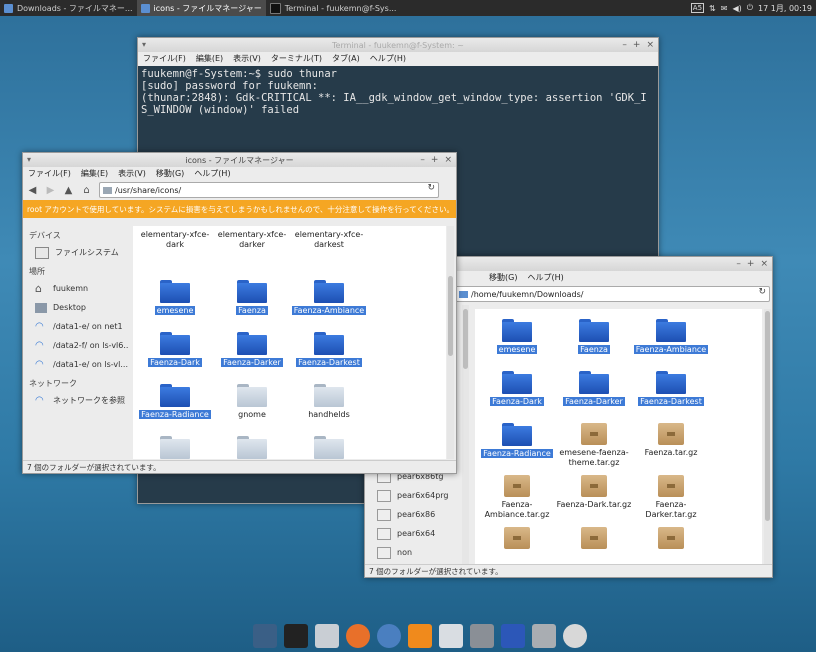 The width and height of the screenshot is (816, 652). I want to click on forward-icon: ▶, so click(50, 190).